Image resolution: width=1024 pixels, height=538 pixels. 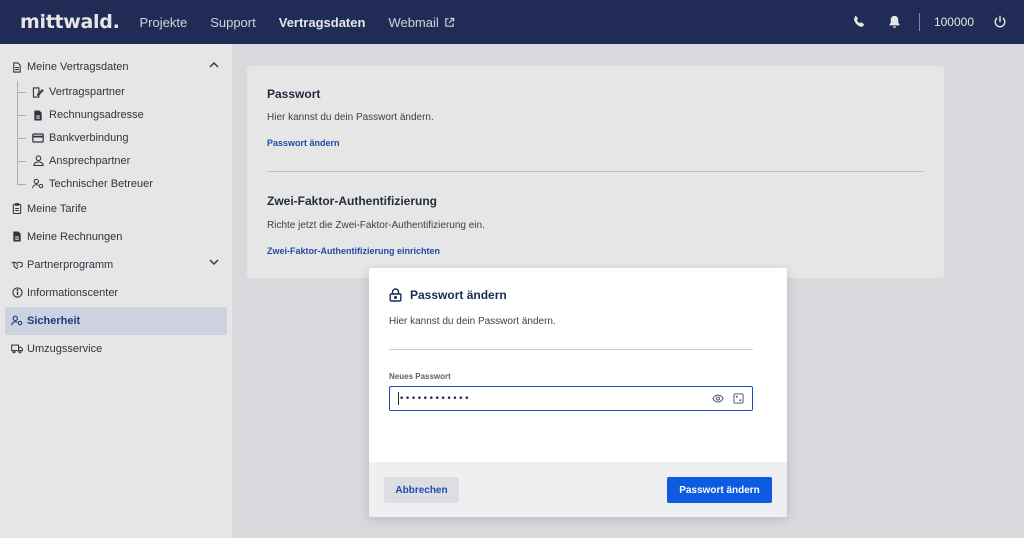 I want to click on lock-icon, so click(x=396, y=295).